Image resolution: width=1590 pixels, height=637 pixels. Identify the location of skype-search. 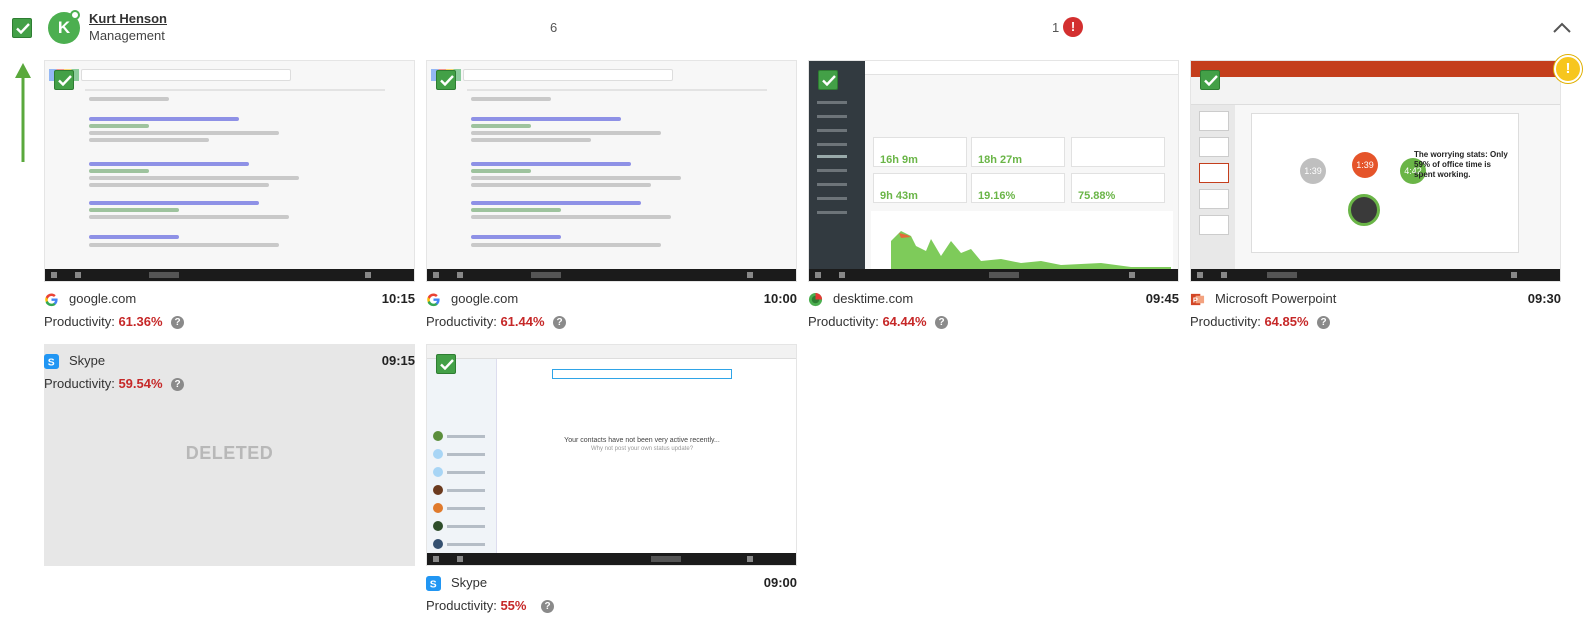
(642, 374).